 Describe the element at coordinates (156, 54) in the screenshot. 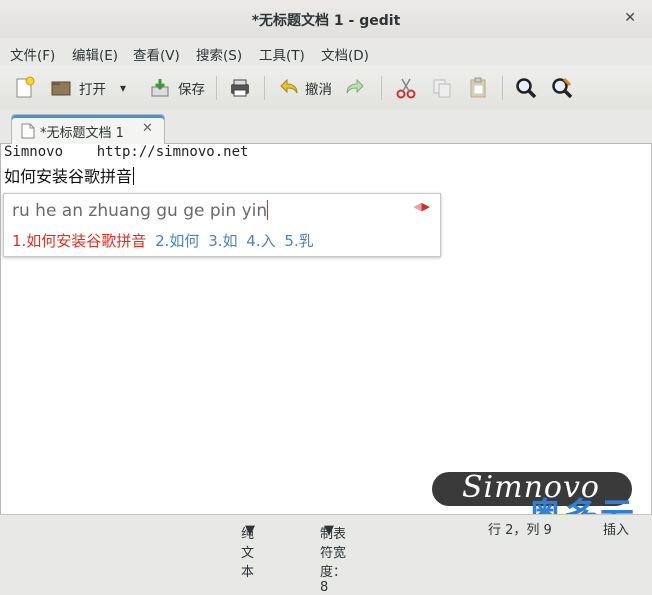

I see `menu-view: 查看(V)` at that location.